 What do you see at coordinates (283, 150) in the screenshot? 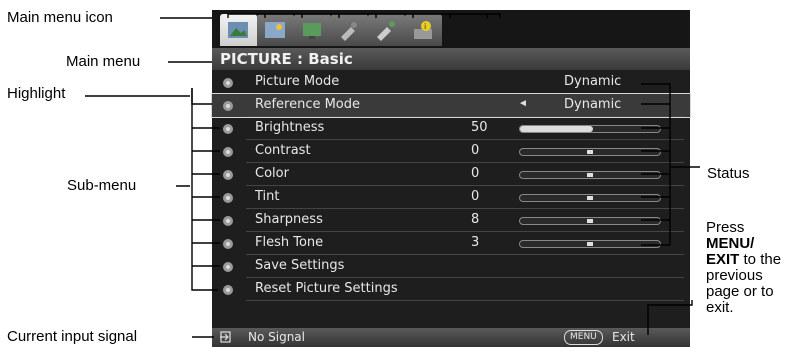
I see `sub-menu-label: Contrast` at bounding box center [283, 150].